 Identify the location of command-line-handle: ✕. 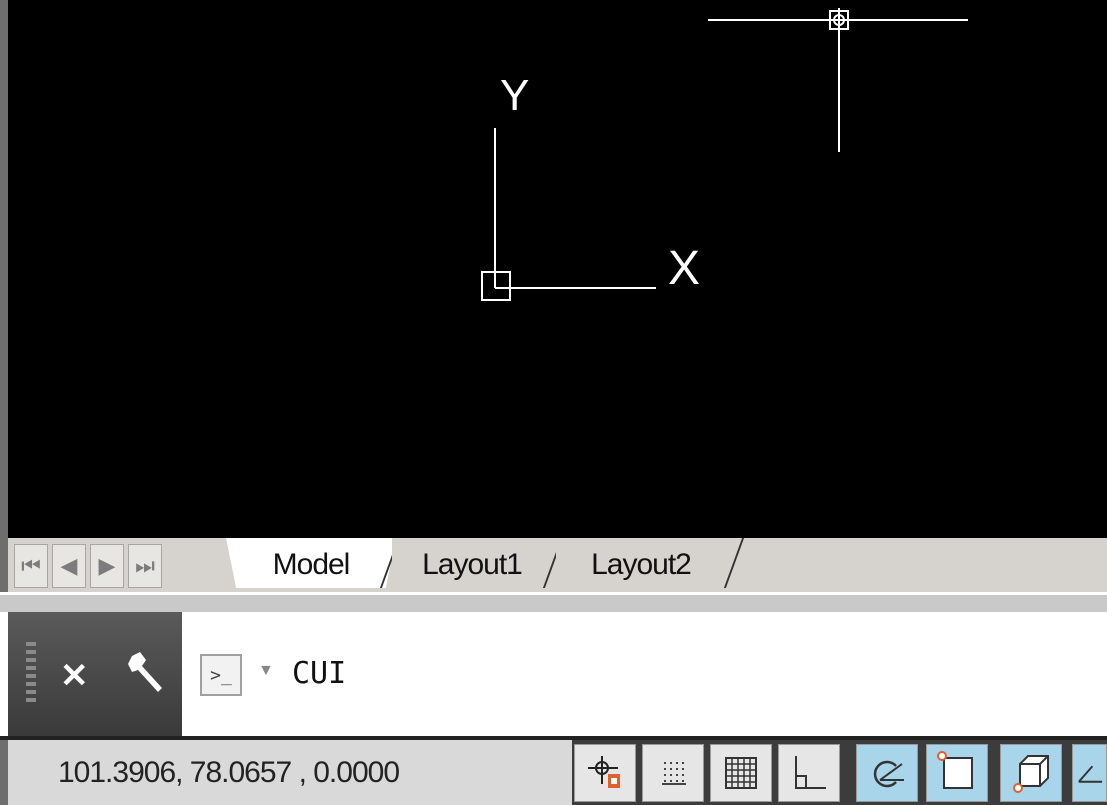
(95, 674).